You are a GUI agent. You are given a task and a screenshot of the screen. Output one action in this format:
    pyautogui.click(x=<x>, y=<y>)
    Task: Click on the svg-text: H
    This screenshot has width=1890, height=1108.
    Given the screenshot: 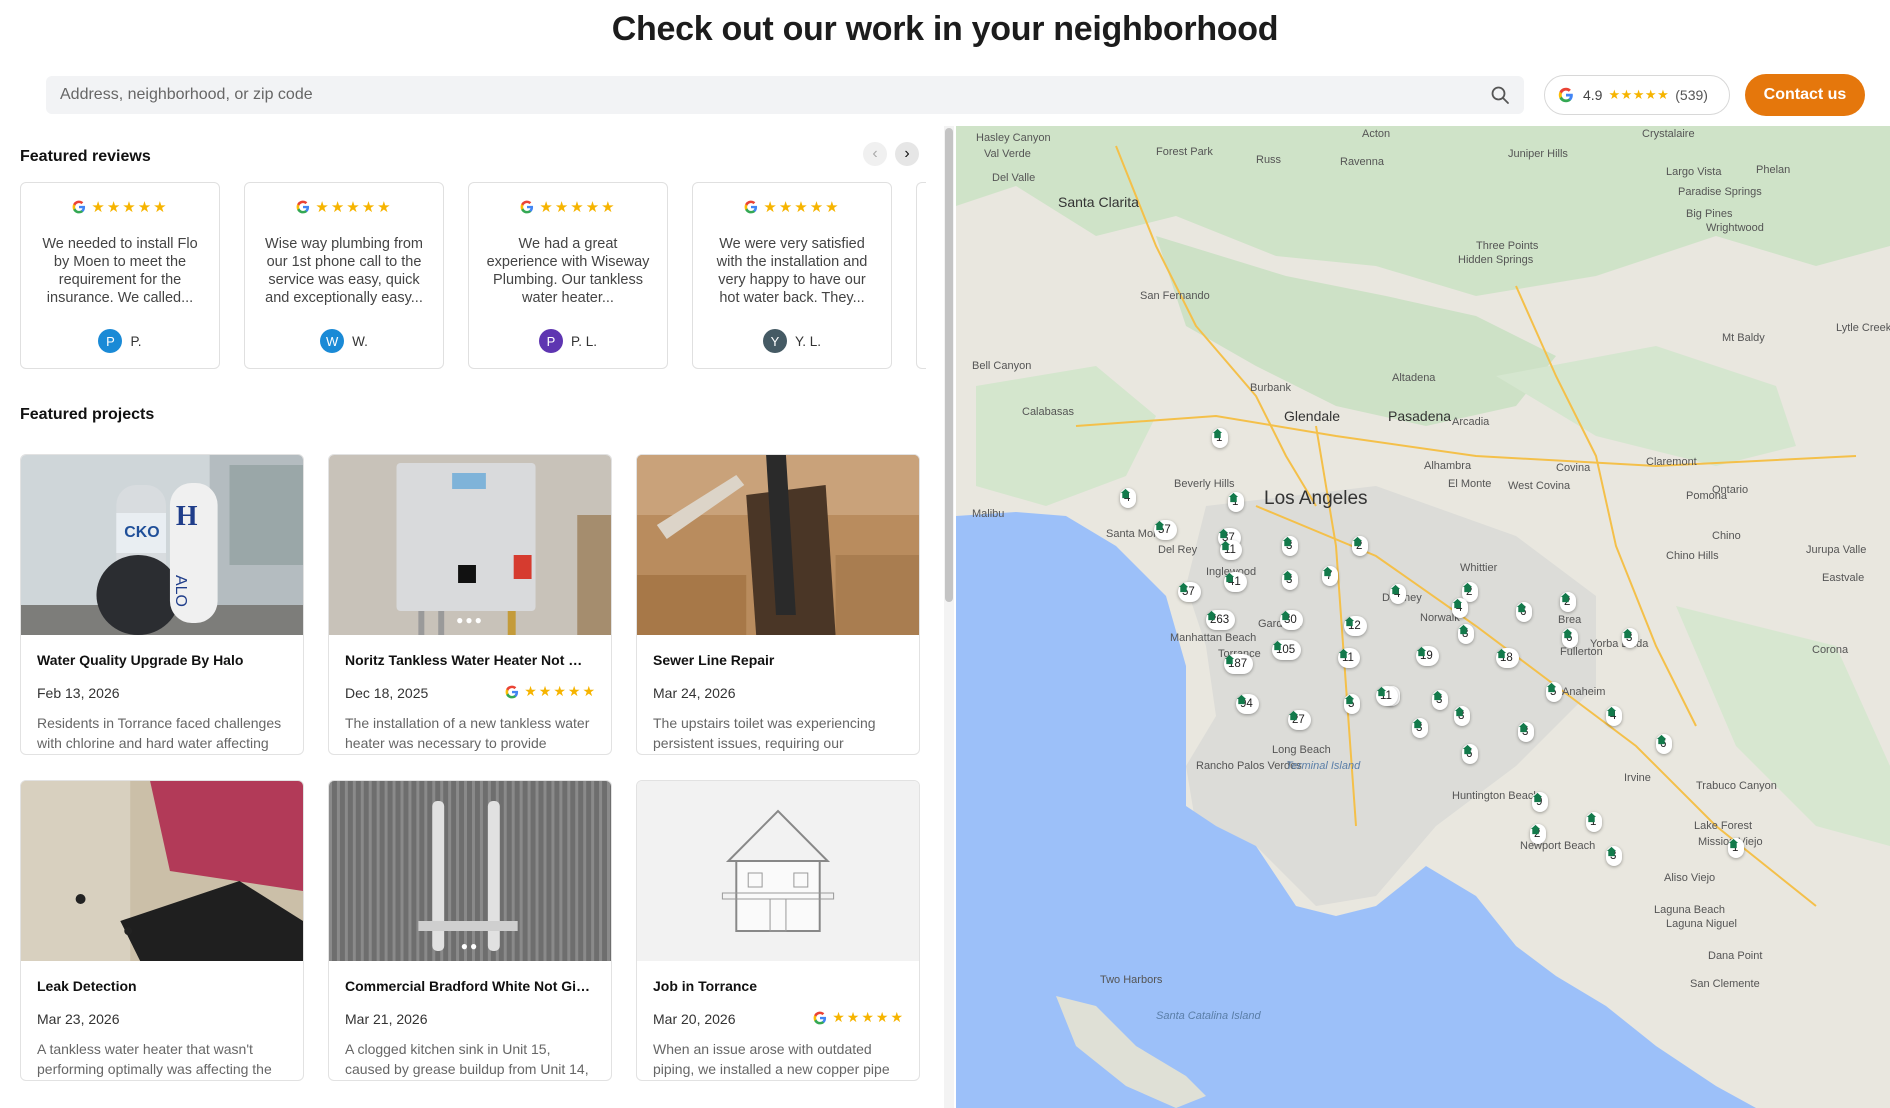 What is the action you would take?
    pyautogui.click(x=187, y=516)
    